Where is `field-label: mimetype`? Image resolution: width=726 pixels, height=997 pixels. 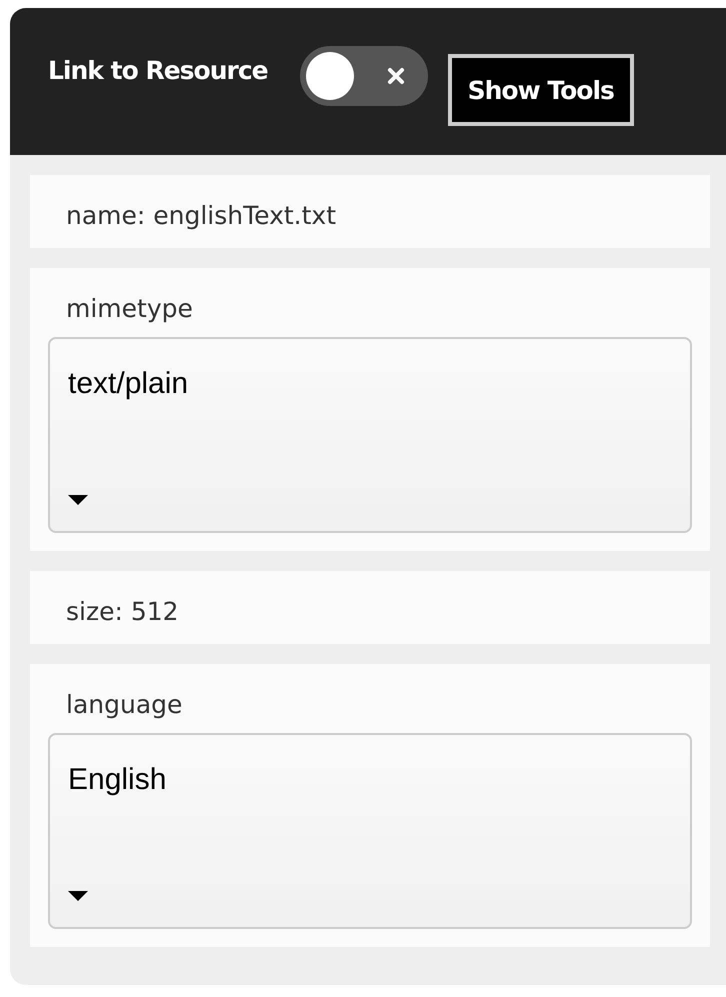 field-label: mimetype is located at coordinates (130, 308).